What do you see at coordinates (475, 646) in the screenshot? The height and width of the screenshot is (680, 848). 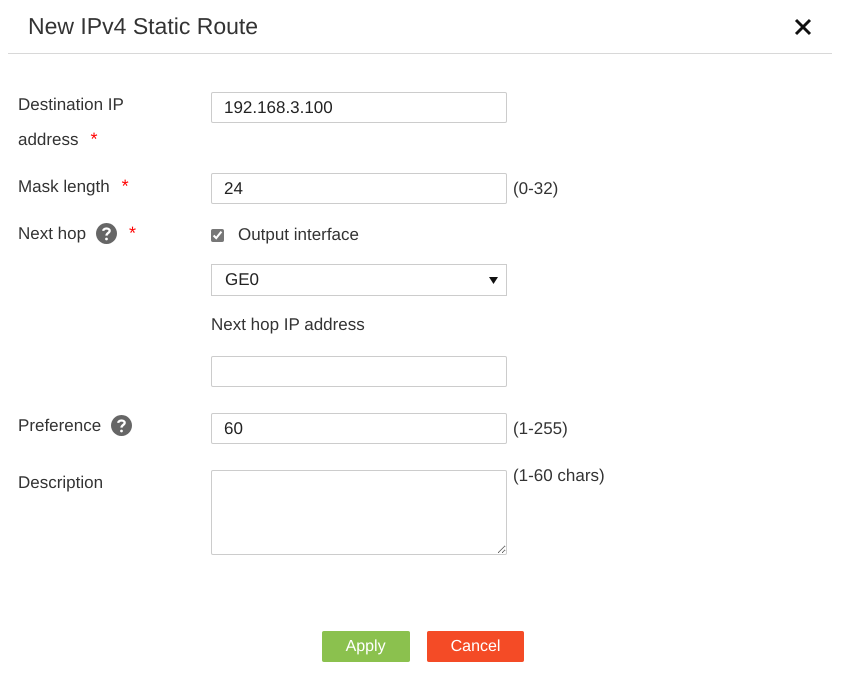 I see `cancel-button: Cancel` at bounding box center [475, 646].